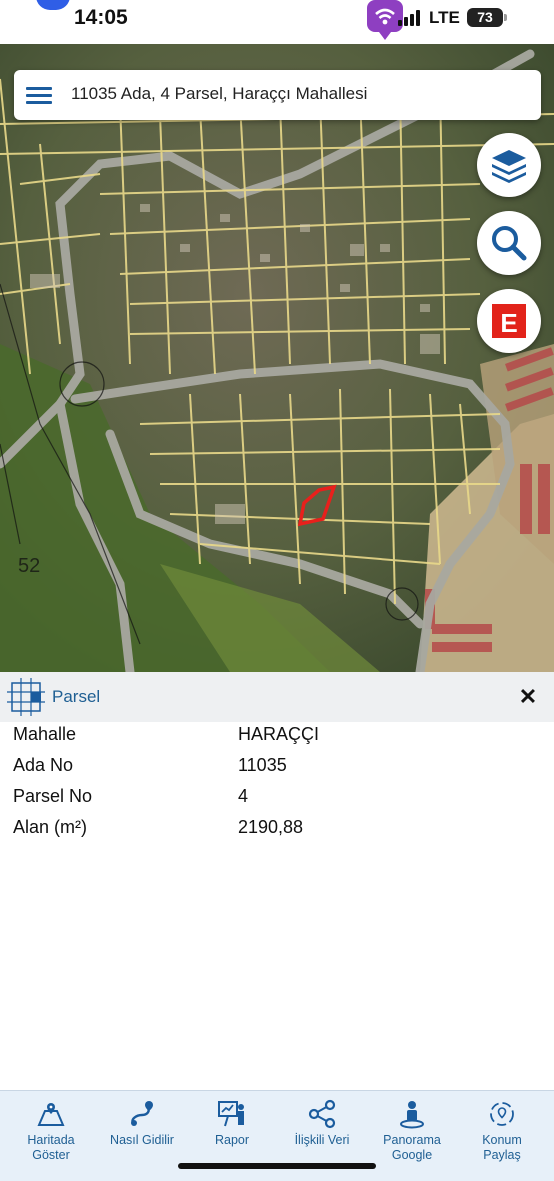  What do you see at coordinates (412, 1115) in the screenshot?
I see `person-icon` at bounding box center [412, 1115].